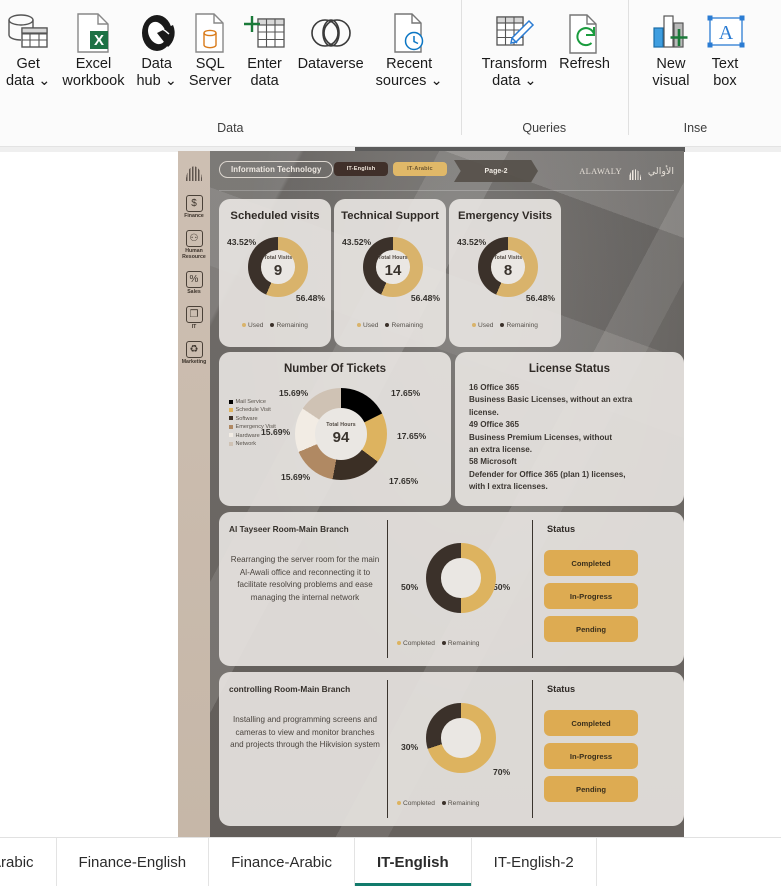 The image size is (781, 886). What do you see at coordinates (496, 171) in the screenshot?
I see `page-chip: Page-2` at bounding box center [496, 171].